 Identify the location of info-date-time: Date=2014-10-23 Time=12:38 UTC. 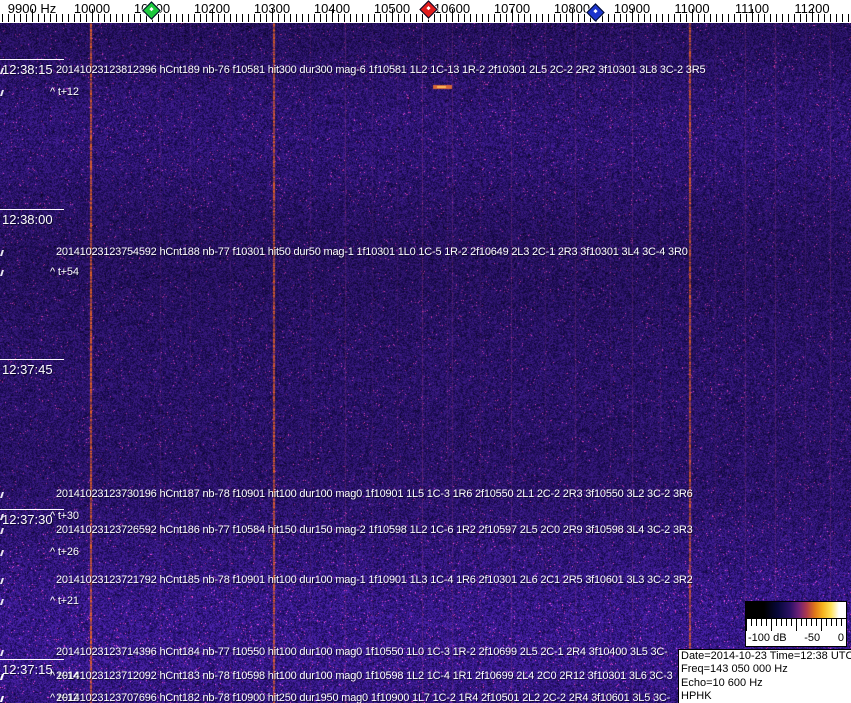
(766, 656).